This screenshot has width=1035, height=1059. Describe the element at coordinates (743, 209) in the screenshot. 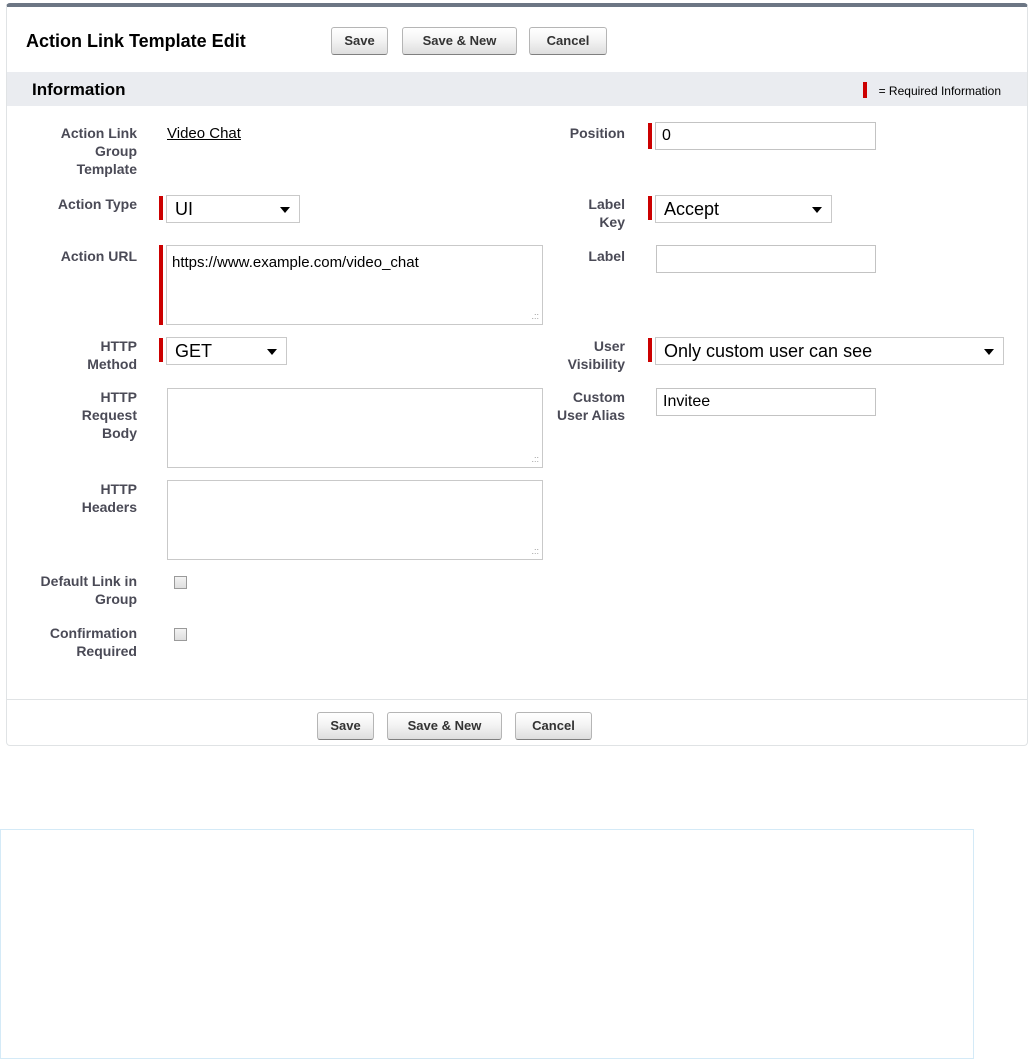

I see `label-key-select: Accept` at that location.